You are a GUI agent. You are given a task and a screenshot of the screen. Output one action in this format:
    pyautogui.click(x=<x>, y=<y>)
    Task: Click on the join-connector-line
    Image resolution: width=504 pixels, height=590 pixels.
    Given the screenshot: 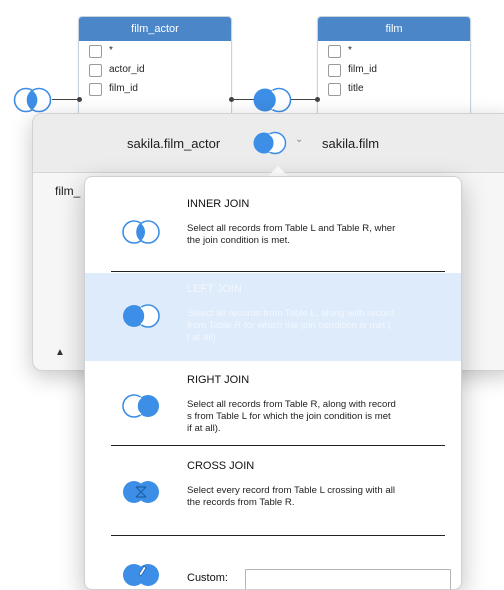 What is the action you would take?
    pyautogui.click(x=66, y=99)
    